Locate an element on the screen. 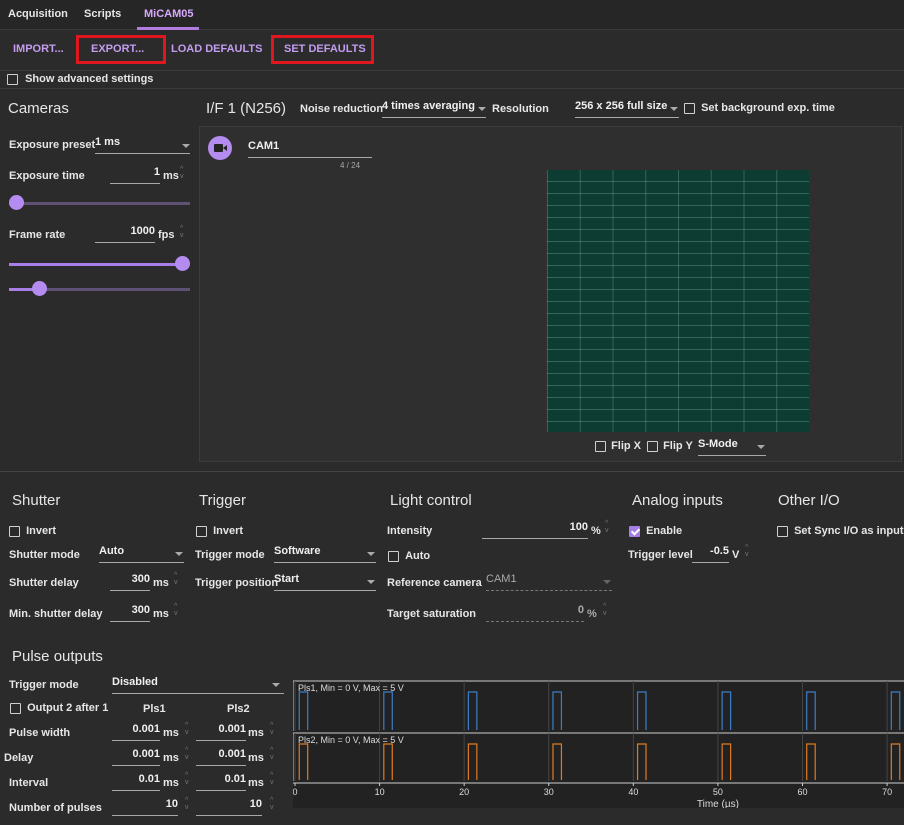 This screenshot has width=904, height=825. flip-y-label: Flip Y is located at coordinates (678, 446).